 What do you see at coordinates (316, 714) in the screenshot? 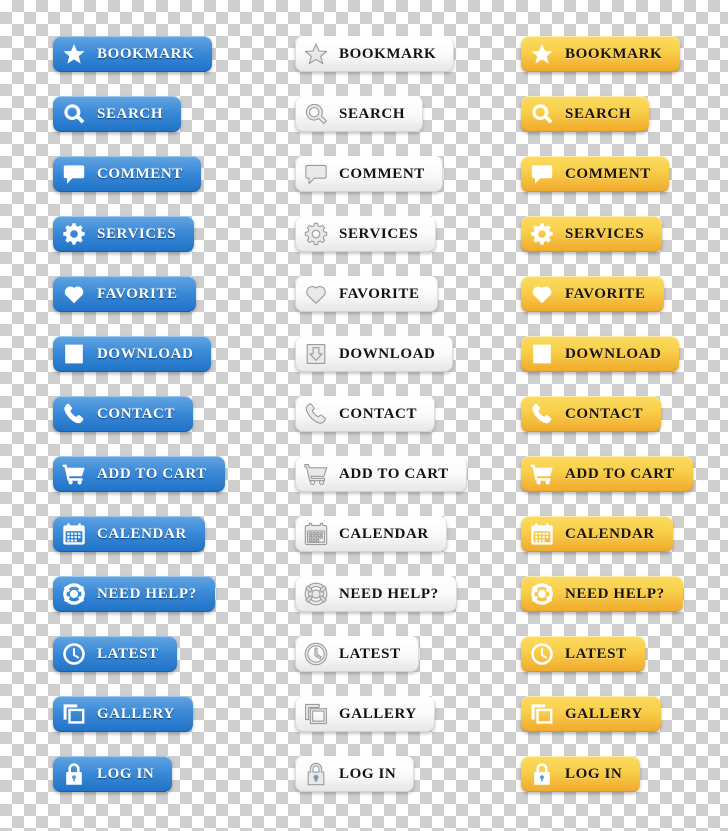
I see `photos-icon` at bounding box center [316, 714].